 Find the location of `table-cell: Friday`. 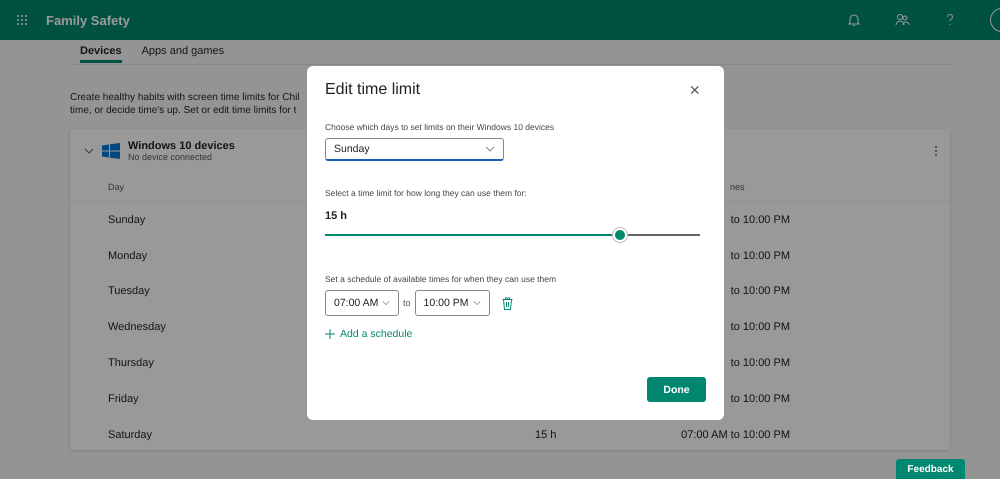

table-cell: Friday is located at coordinates (123, 398).